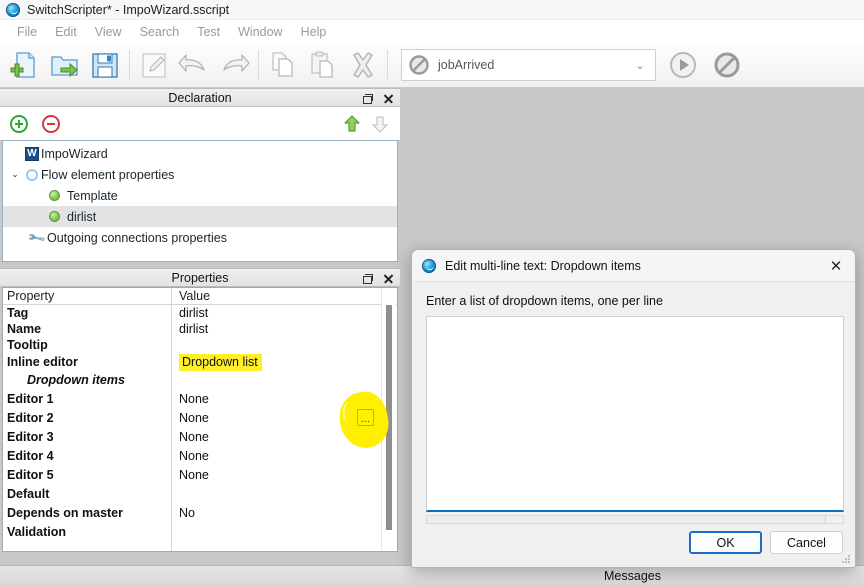  Describe the element at coordinates (846, 559) in the screenshot. I see `resize-grip-icon` at that location.